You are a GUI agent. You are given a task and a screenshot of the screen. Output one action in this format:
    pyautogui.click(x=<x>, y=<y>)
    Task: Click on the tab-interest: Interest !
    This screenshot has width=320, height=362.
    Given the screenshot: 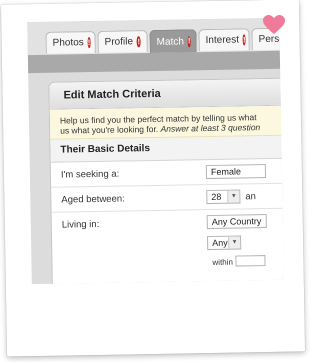 What is the action you would take?
    pyautogui.click(x=224, y=40)
    